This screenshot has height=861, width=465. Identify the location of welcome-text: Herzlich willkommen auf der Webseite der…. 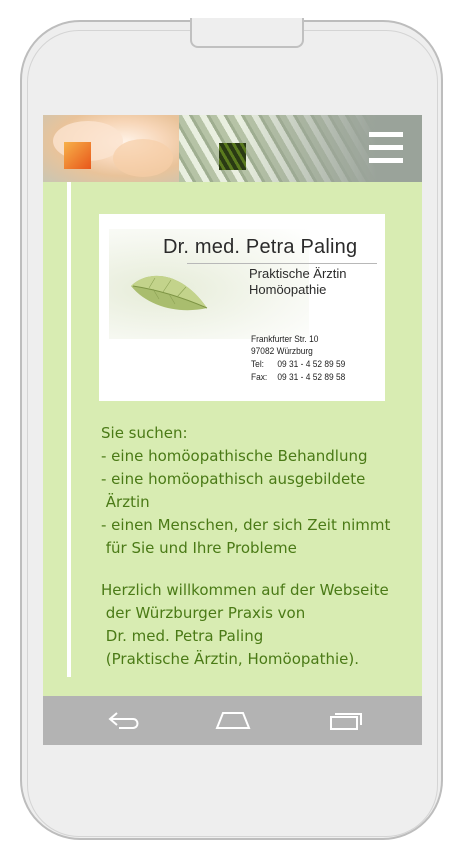
(245, 624).